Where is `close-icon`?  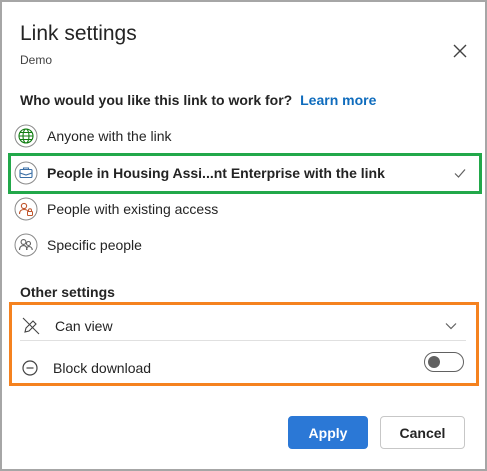 close-icon is located at coordinates (460, 51).